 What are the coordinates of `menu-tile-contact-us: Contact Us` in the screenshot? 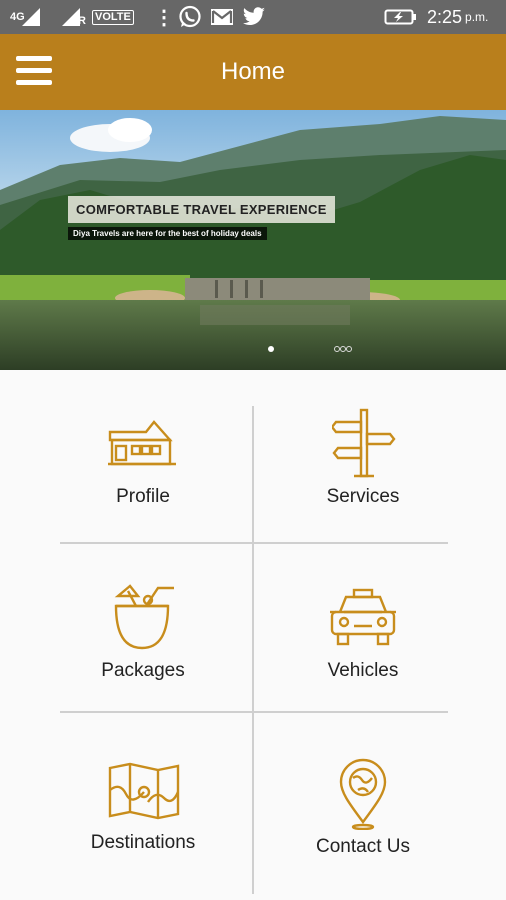 It's located at (363, 818).